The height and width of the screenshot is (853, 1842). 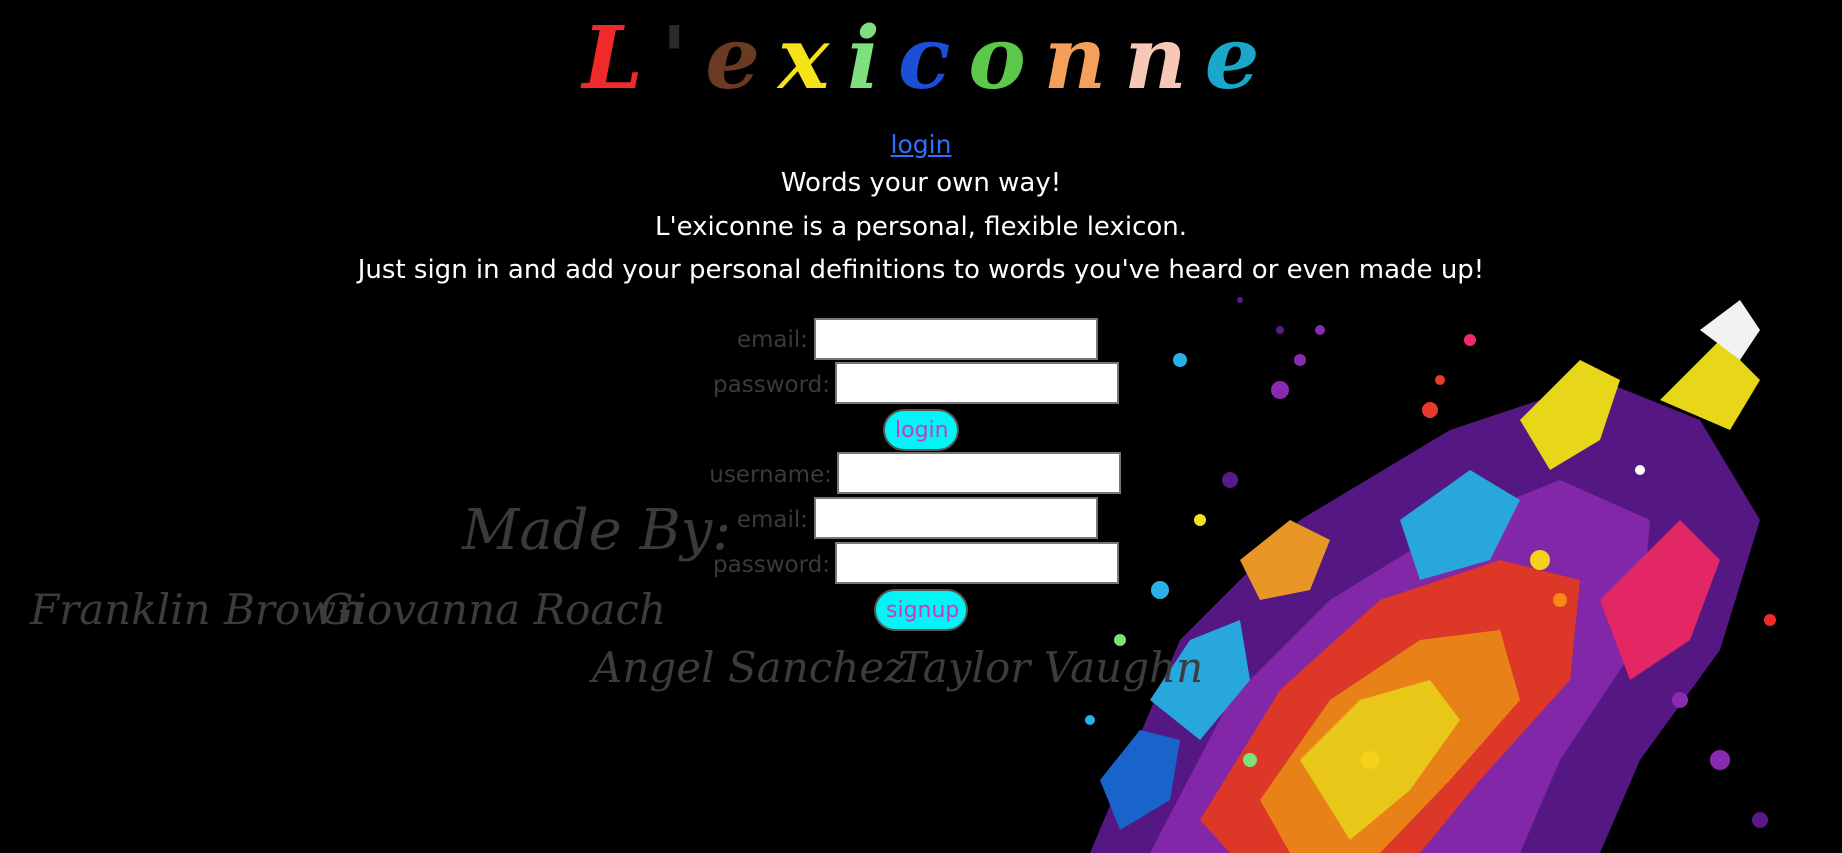 What do you see at coordinates (977, 383) in the screenshot?
I see `login-password-field` at bounding box center [977, 383].